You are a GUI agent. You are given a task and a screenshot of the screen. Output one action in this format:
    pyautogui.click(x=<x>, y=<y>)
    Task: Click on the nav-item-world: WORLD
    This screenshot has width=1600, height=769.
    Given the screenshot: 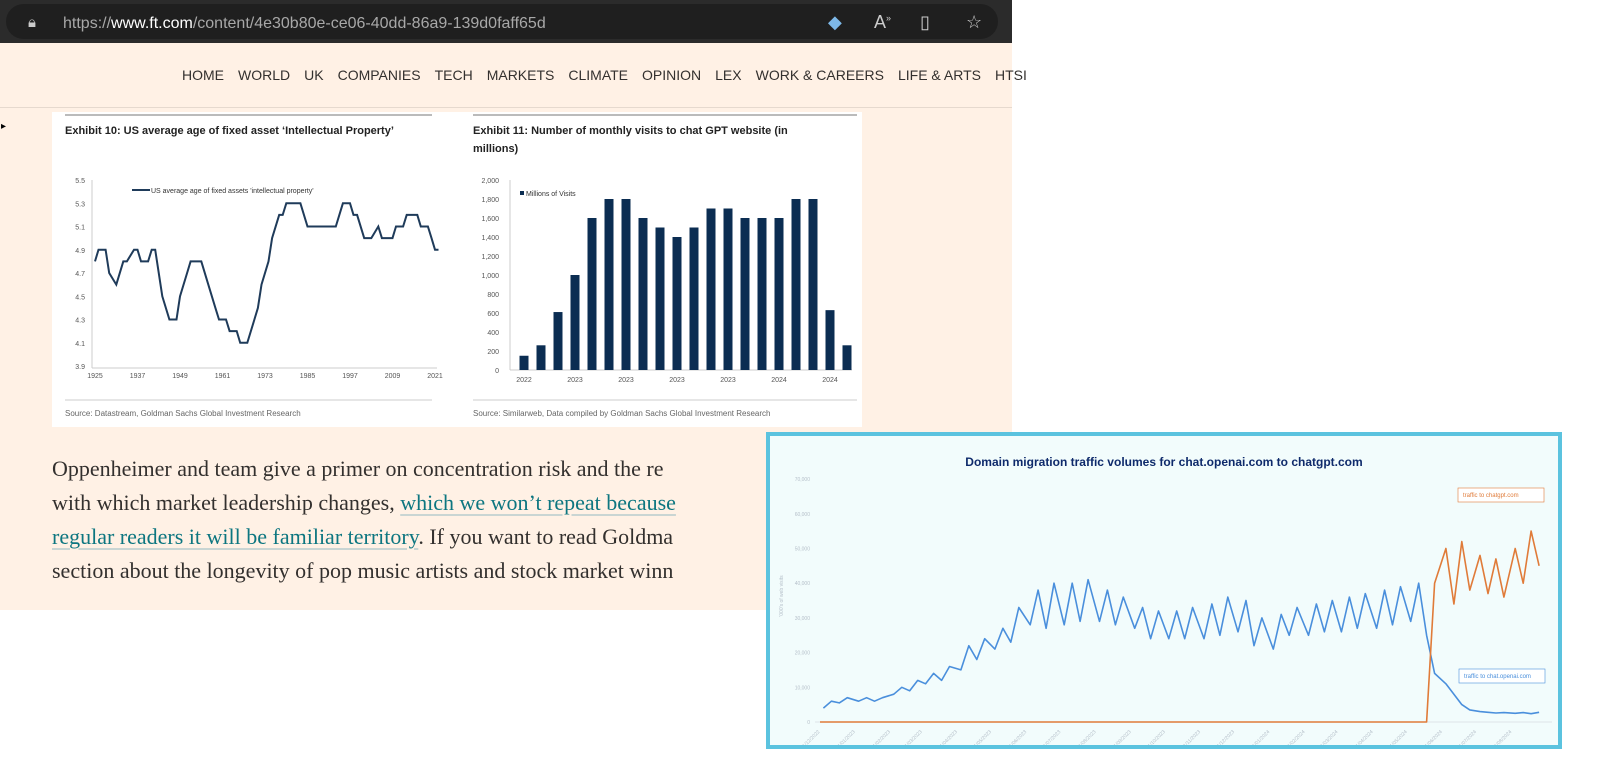 What is the action you would take?
    pyautogui.click(x=264, y=75)
    